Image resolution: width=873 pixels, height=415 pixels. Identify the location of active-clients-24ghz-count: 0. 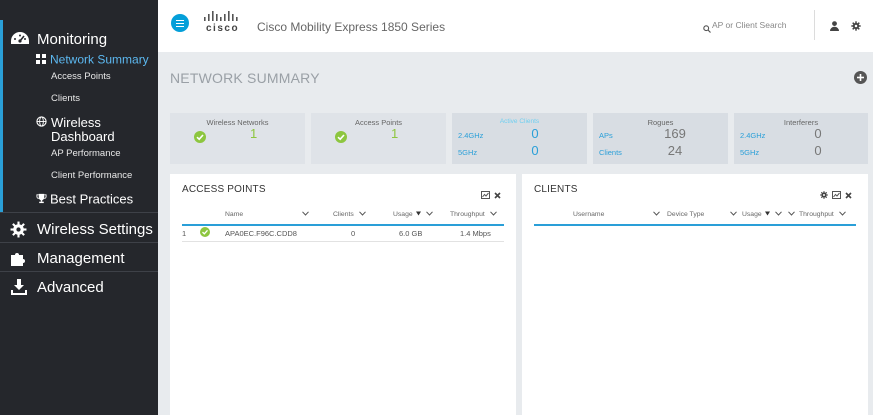
(535, 133).